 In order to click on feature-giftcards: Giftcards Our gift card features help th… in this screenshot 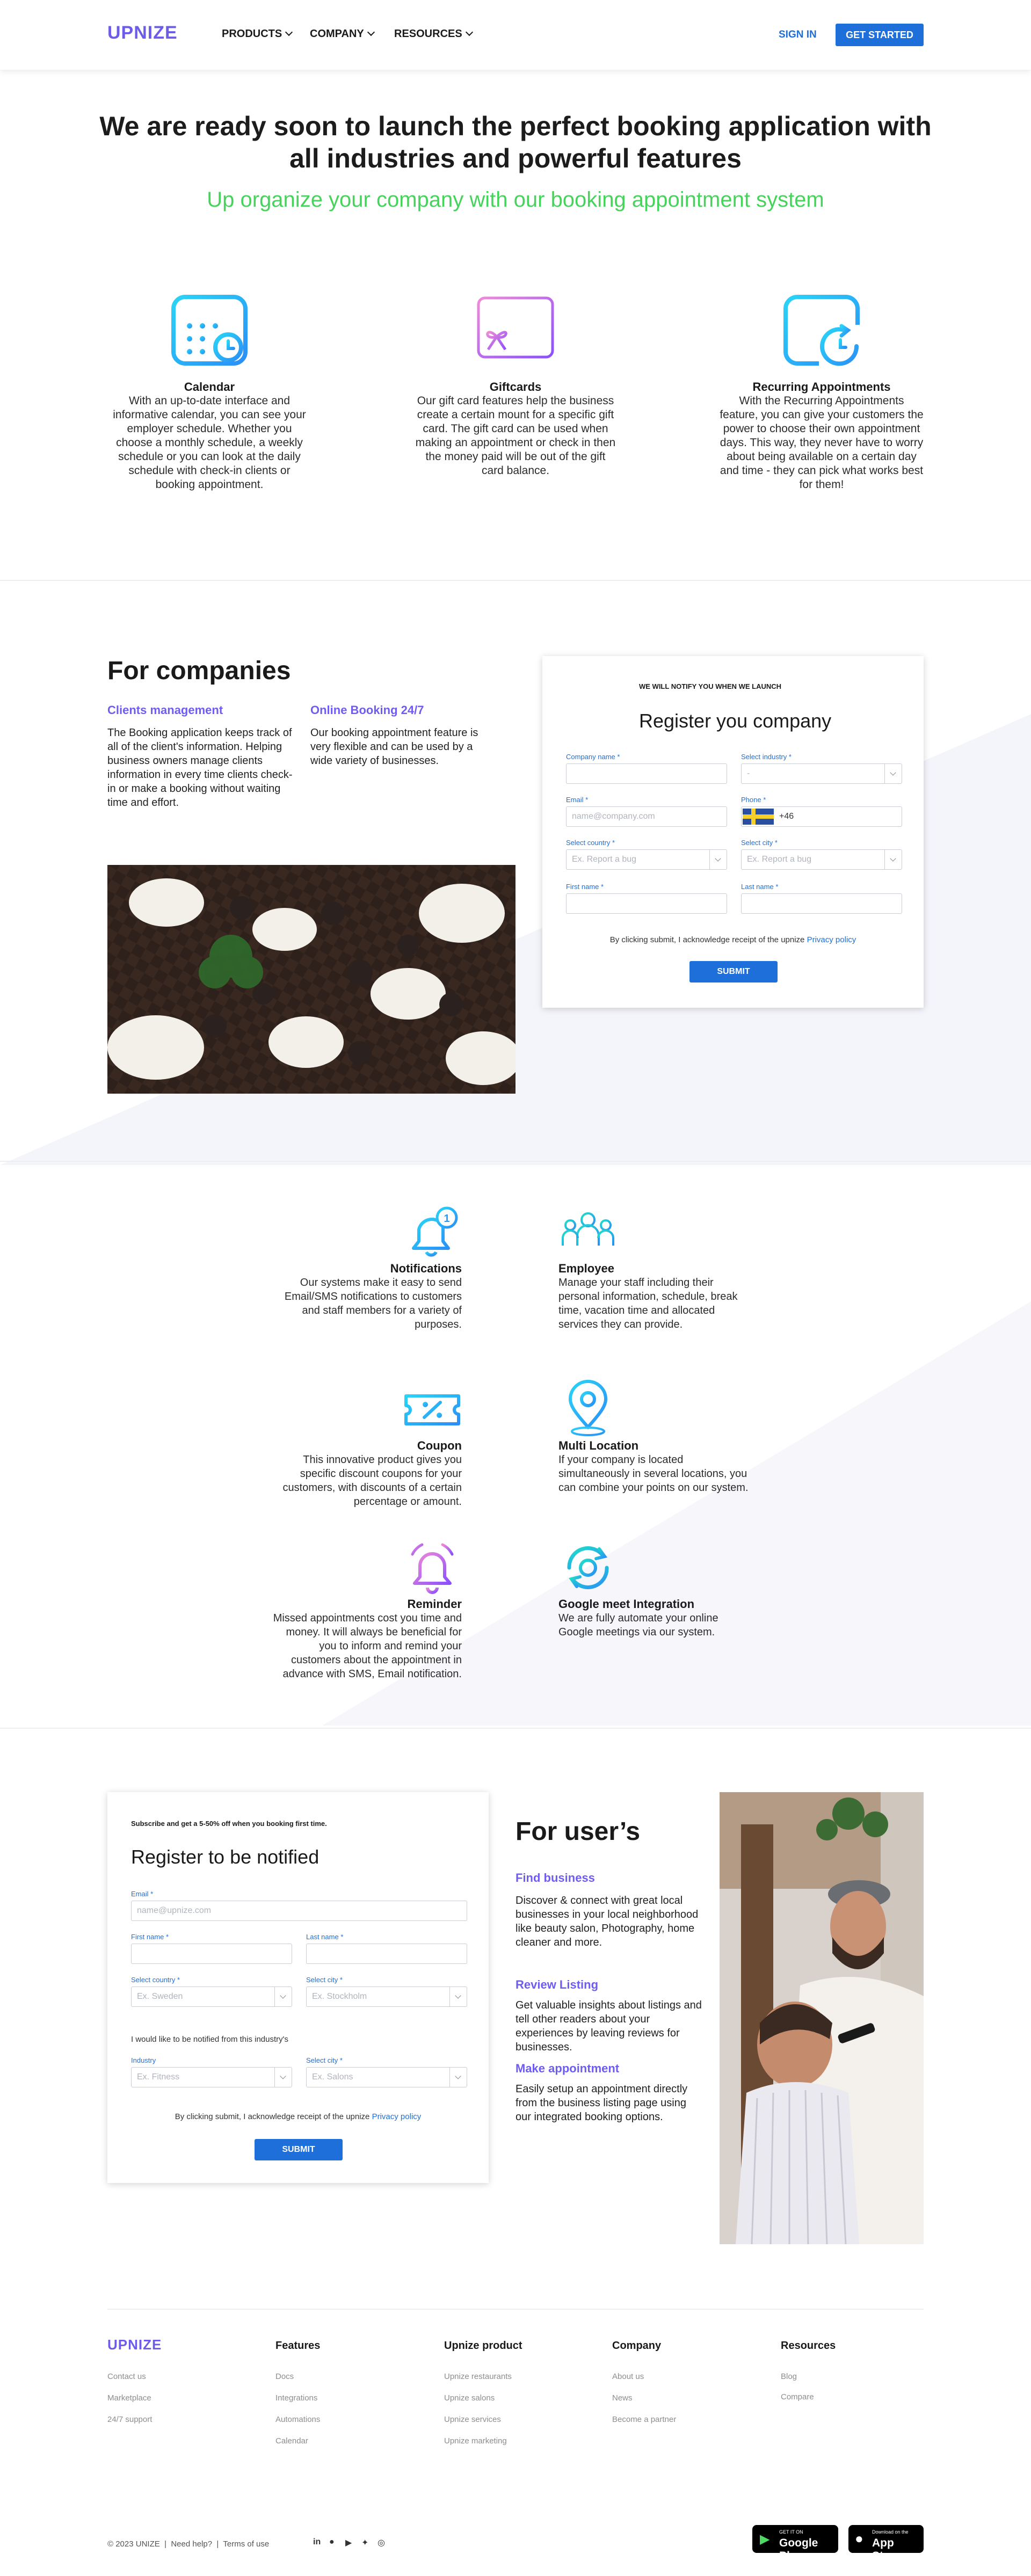, I will do `click(515, 382)`.